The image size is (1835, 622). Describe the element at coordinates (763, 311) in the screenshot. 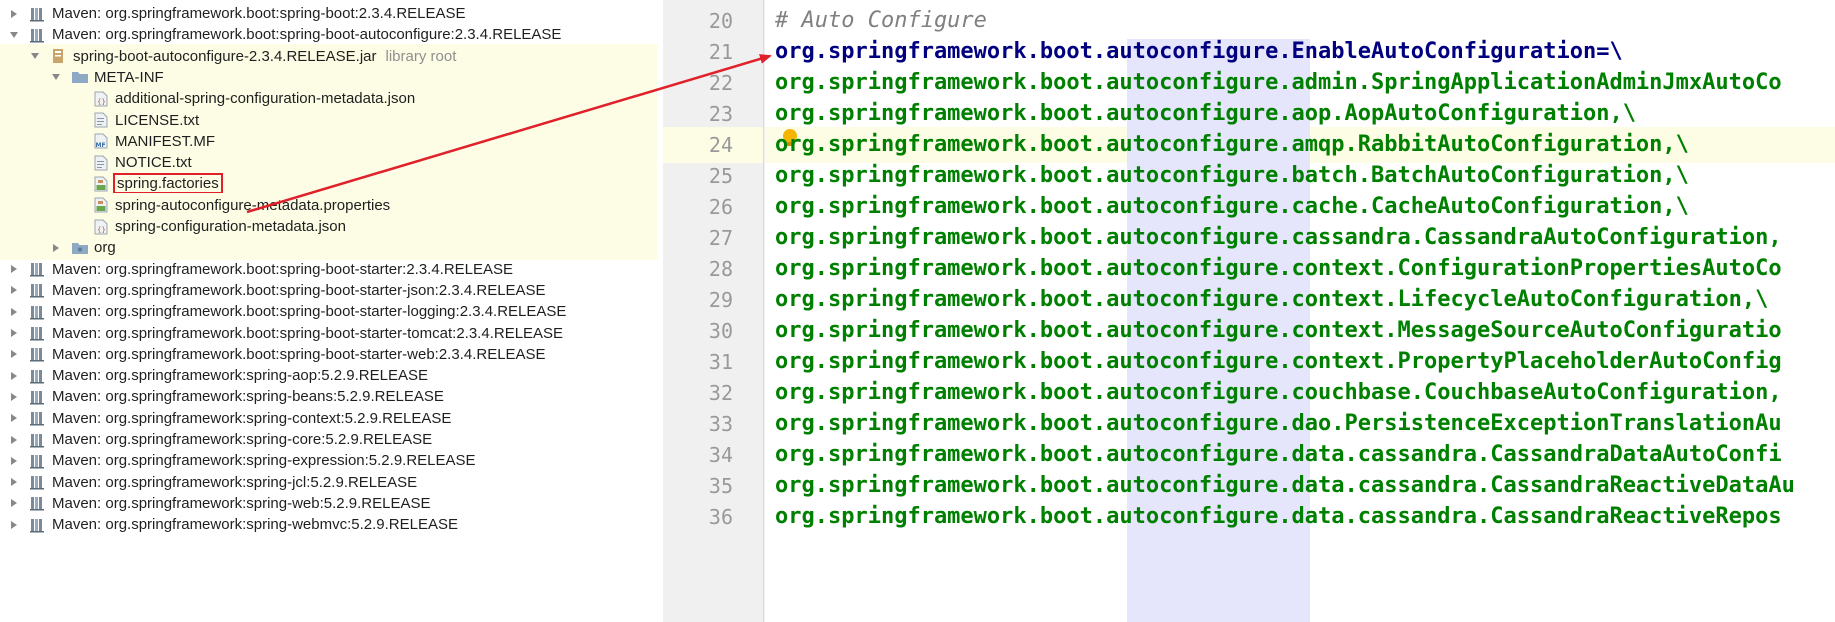

I see `gutter-separator` at that location.